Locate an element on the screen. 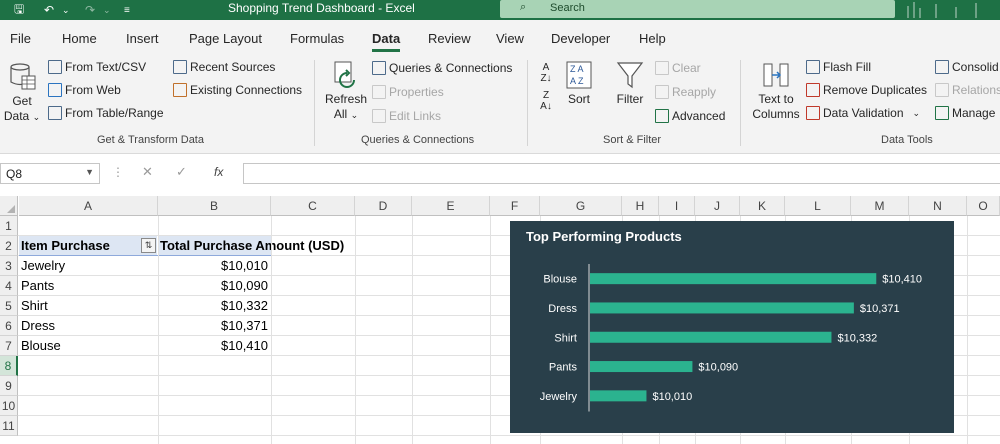  tab-home: Home is located at coordinates (79, 38).